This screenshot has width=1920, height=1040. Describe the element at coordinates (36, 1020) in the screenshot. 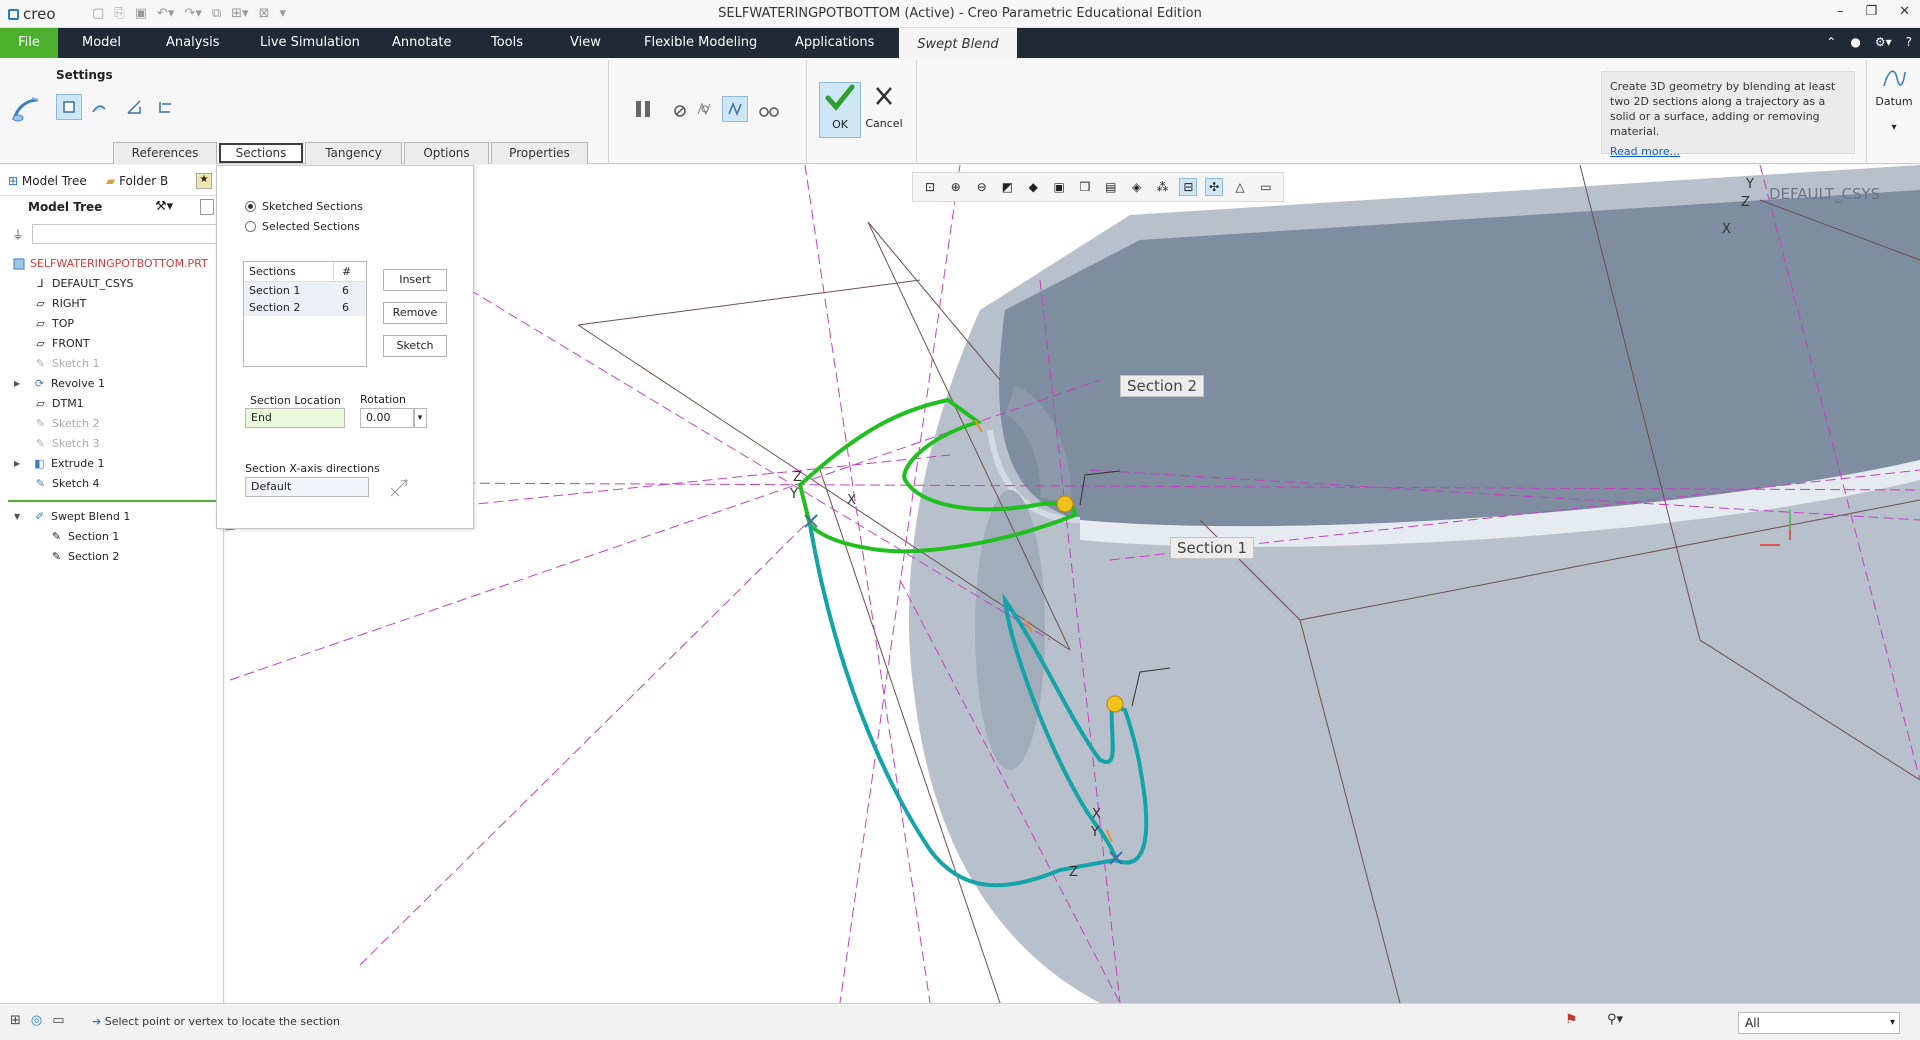

I see `browser-toggle-icon: ◎` at that location.